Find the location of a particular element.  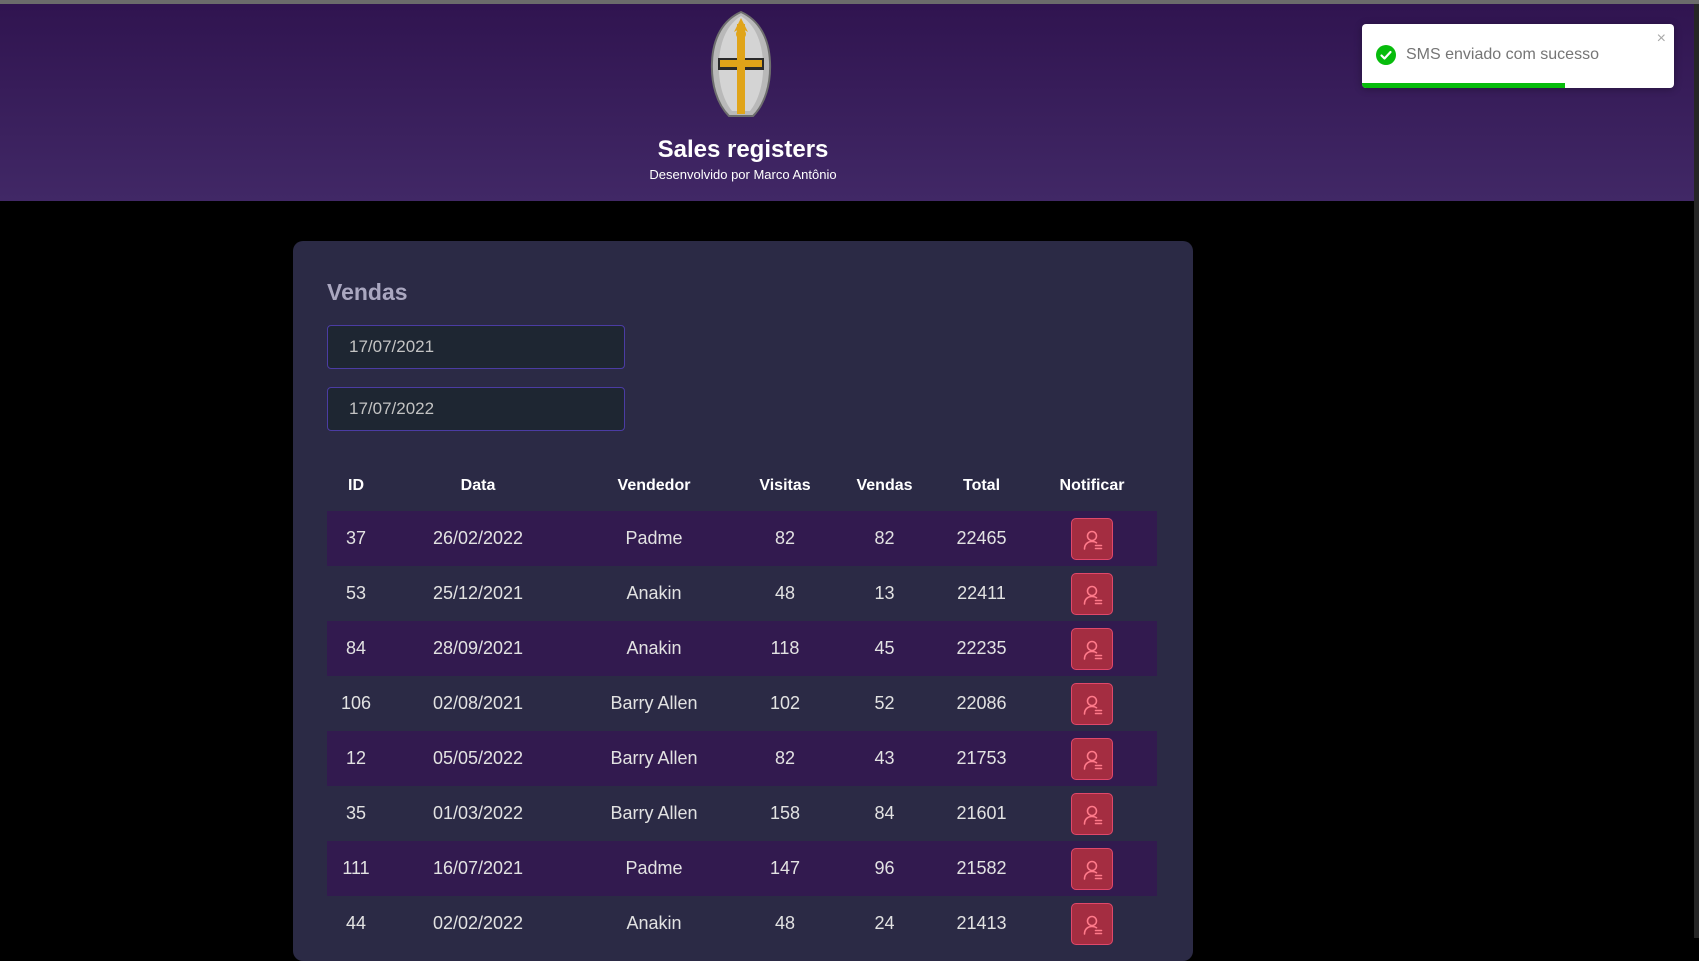

cell-date: 25/12/2021 is located at coordinates (478, 593).